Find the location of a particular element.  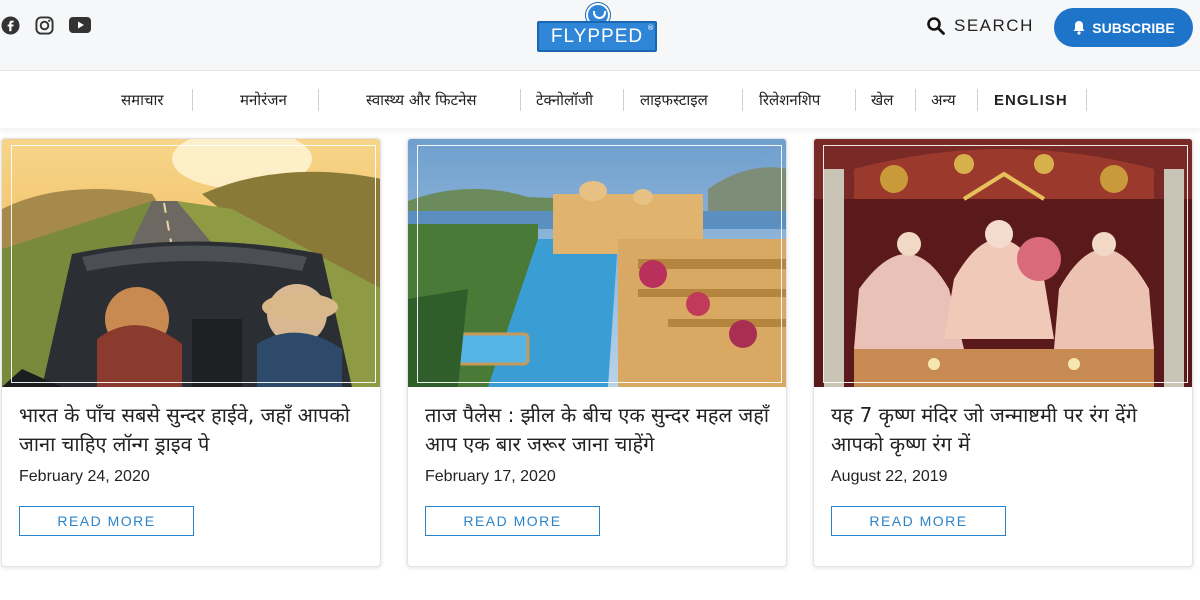

article-image-krishna-temple is located at coordinates (1003, 263).